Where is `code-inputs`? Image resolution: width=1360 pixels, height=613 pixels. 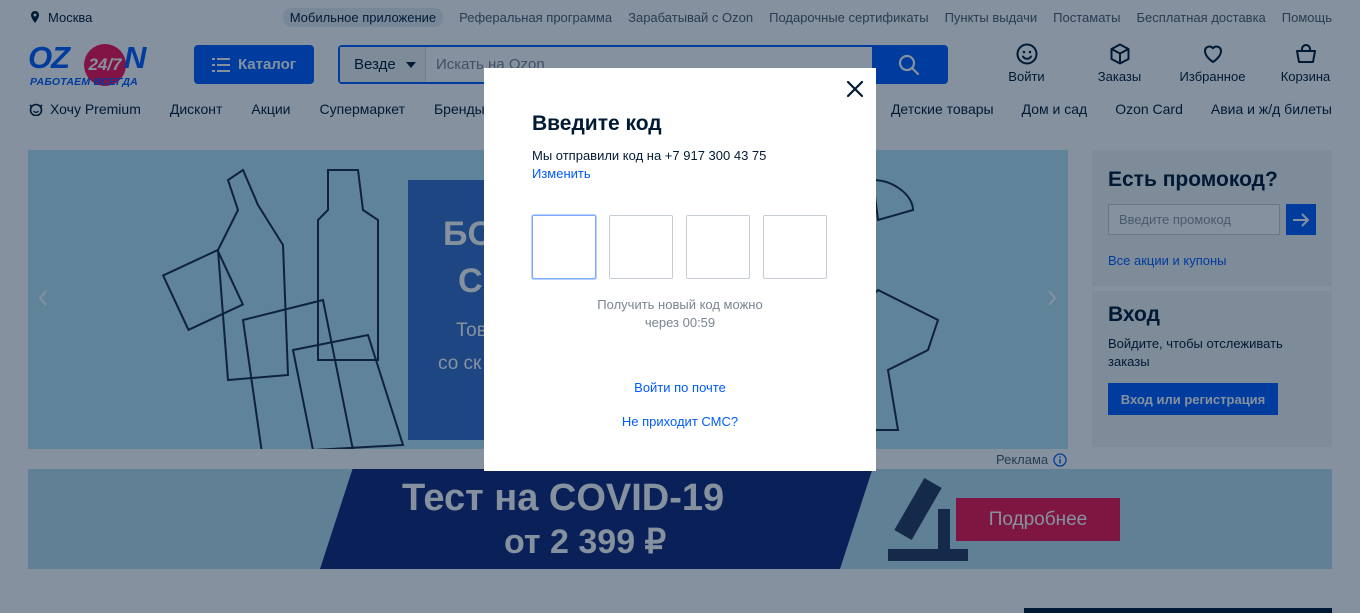 code-inputs is located at coordinates (679, 247).